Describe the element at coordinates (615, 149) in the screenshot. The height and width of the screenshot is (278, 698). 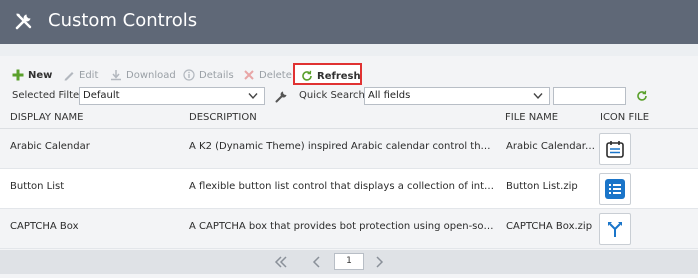
I see `calendar-icon` at that location.